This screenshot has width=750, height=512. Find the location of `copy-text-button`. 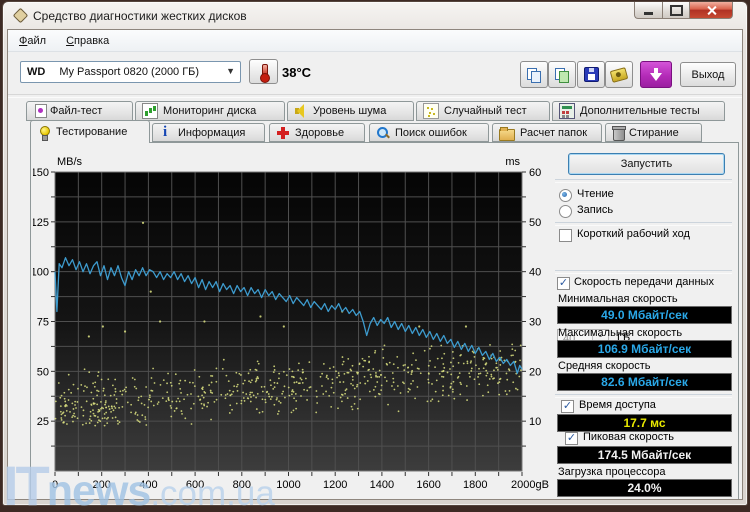

copy-text-button is located at coordinates (534, 74).